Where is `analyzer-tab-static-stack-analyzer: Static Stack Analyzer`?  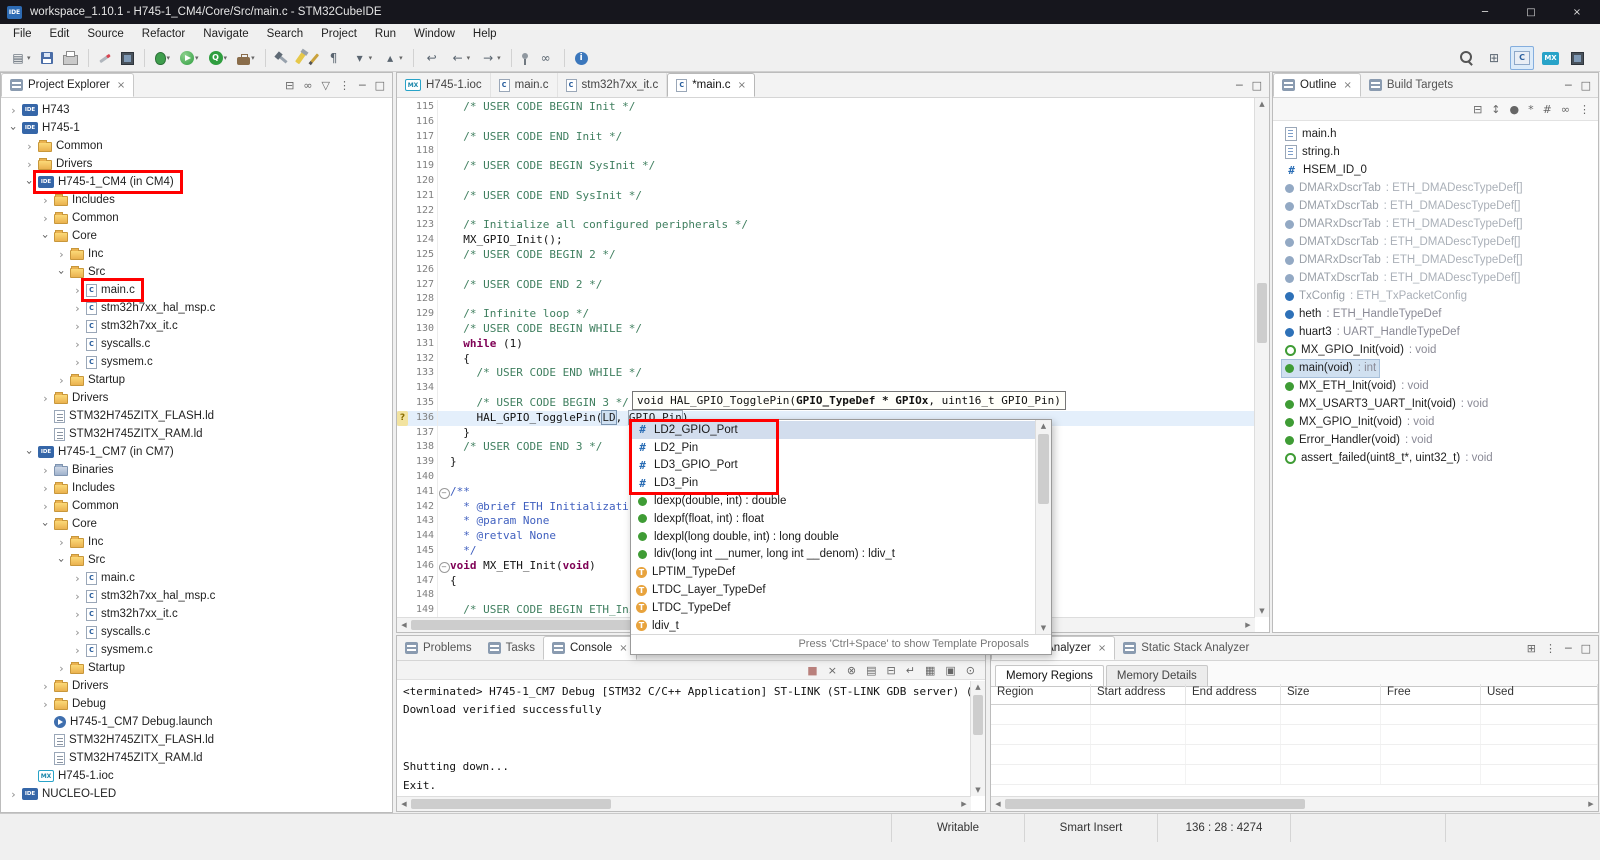 analyzer-tab-static-stack-analyzer: Static Stack Analyzer is located at coordinates (1186, 648).